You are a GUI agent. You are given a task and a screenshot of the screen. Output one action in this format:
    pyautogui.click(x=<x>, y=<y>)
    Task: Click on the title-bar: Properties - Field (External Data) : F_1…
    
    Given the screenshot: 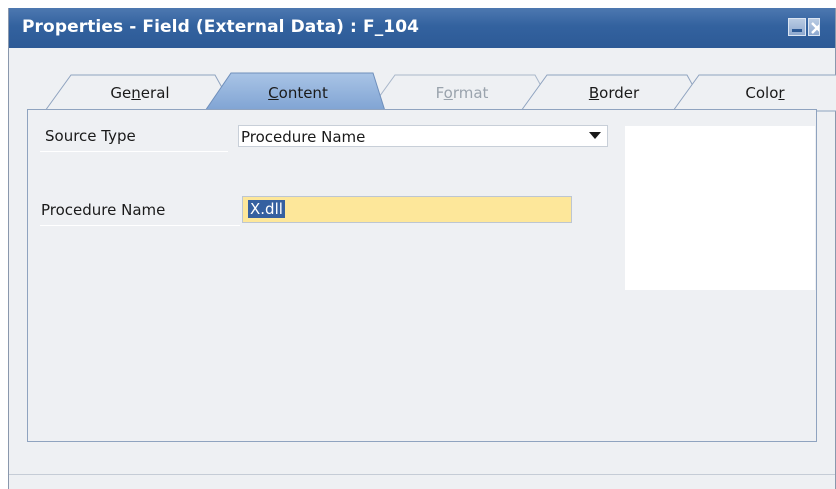 What is the action you would take?
    pyautogui.click(x=422, y=28)
    